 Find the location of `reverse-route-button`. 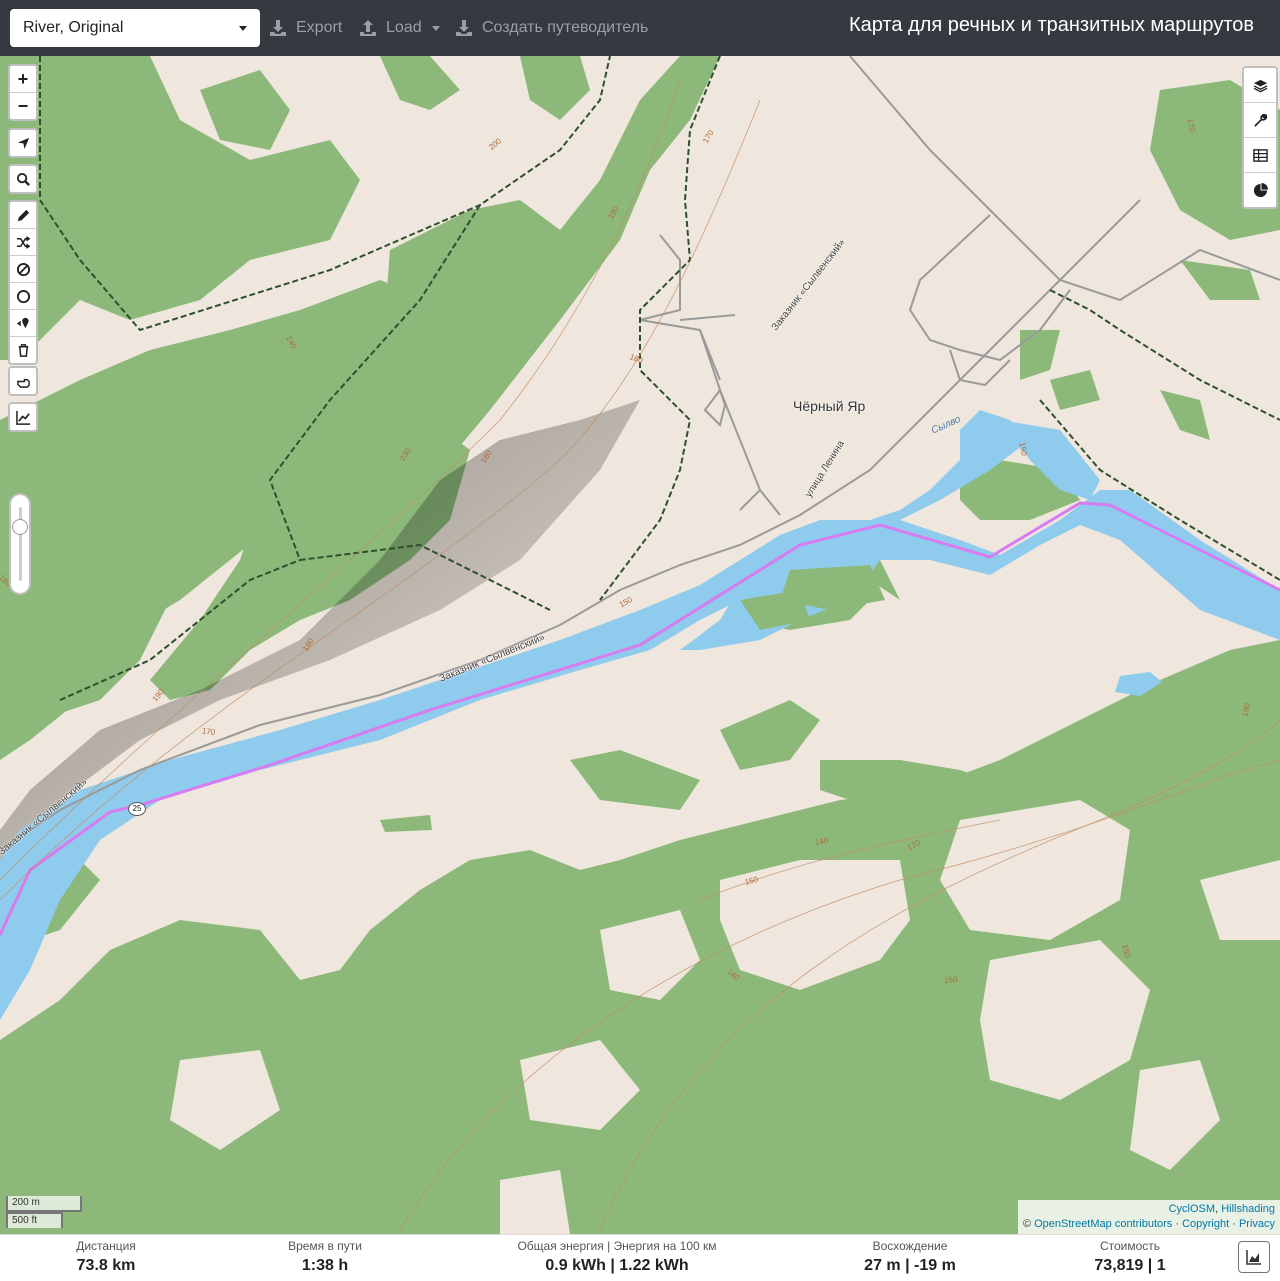

reverse-route-button is located at coordinates (23, 242).